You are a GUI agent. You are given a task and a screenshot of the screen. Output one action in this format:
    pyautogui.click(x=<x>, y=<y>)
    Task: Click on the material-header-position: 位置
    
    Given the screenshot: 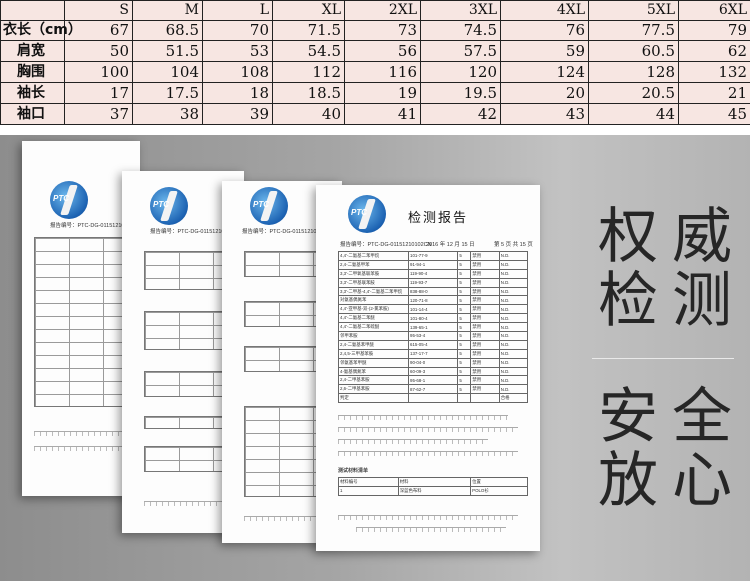 What is the action you would take?
    pyautogui.click(x=499, y=482)
    